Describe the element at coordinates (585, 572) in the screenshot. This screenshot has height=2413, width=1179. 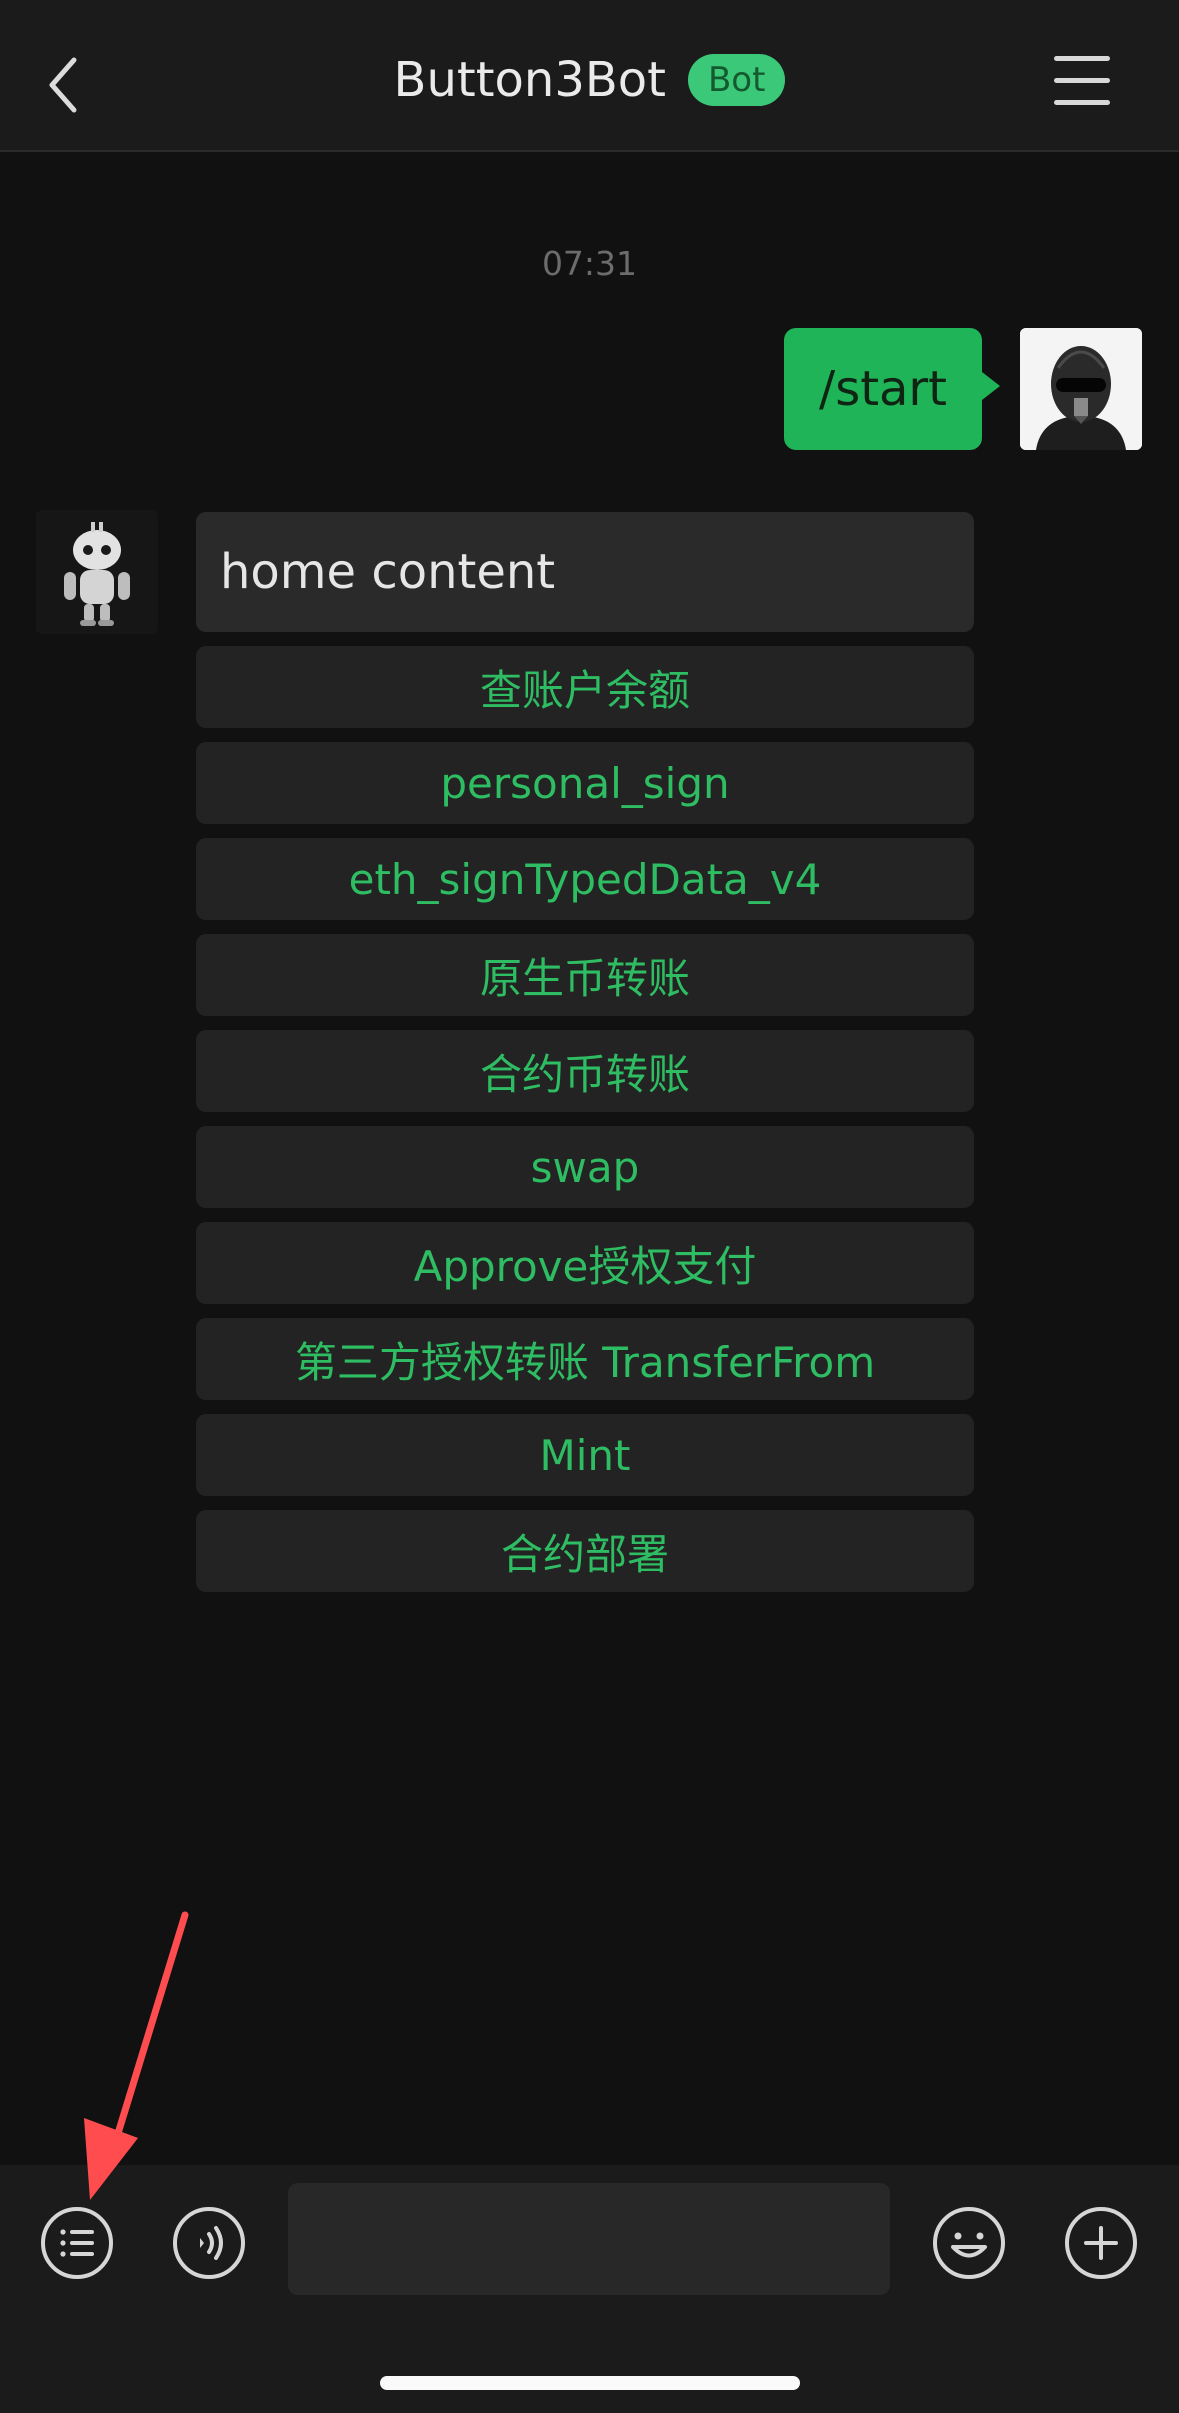
I see `bot-message-bubble: home content` at that location.